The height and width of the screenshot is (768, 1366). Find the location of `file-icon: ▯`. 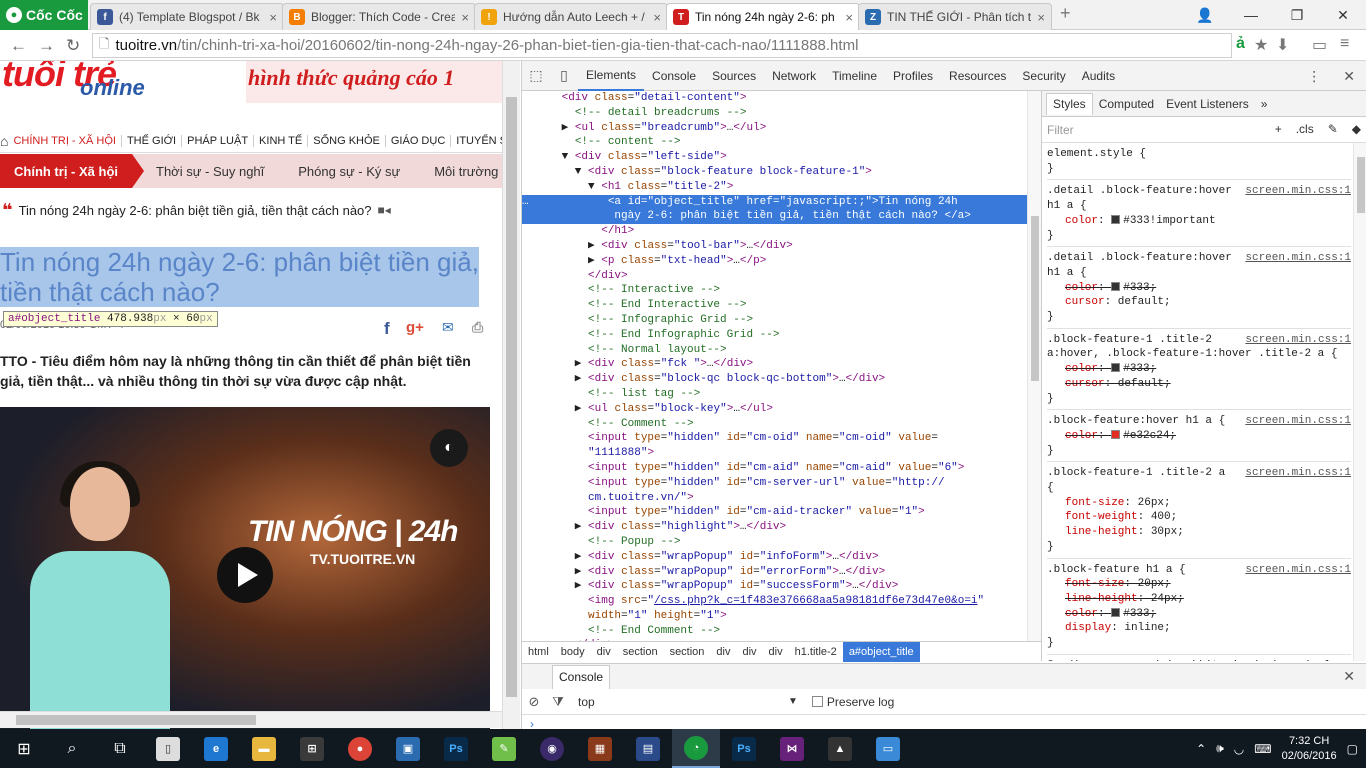

file-icon: ▯ is located at coordinates (168, 748).